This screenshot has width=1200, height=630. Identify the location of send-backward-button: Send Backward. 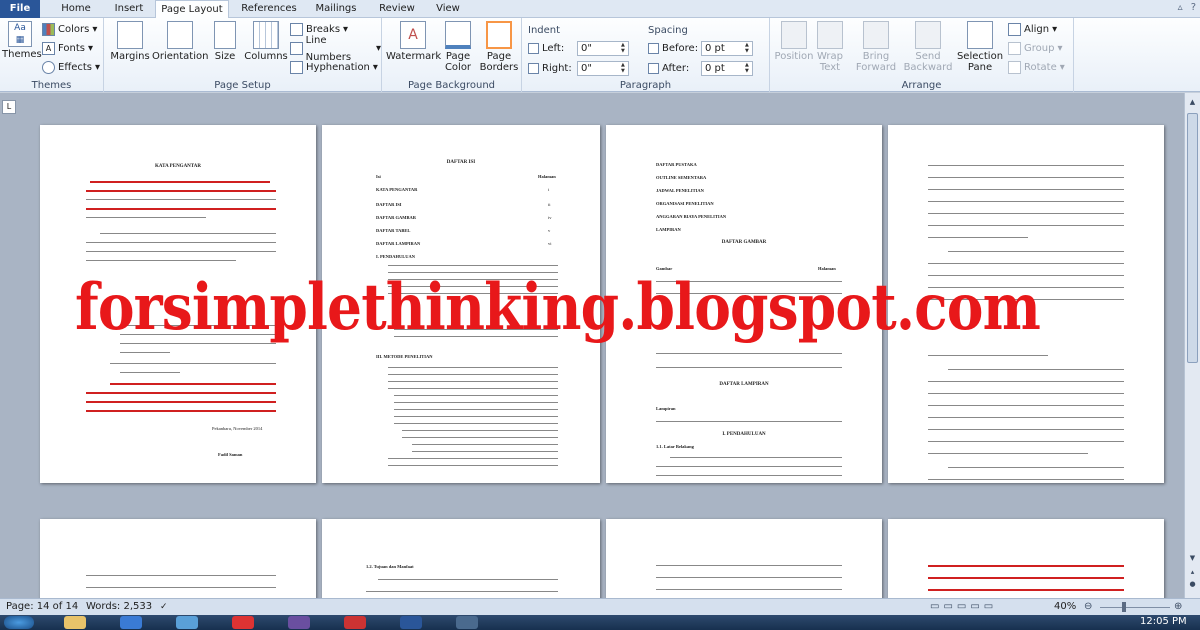
(928, 47).